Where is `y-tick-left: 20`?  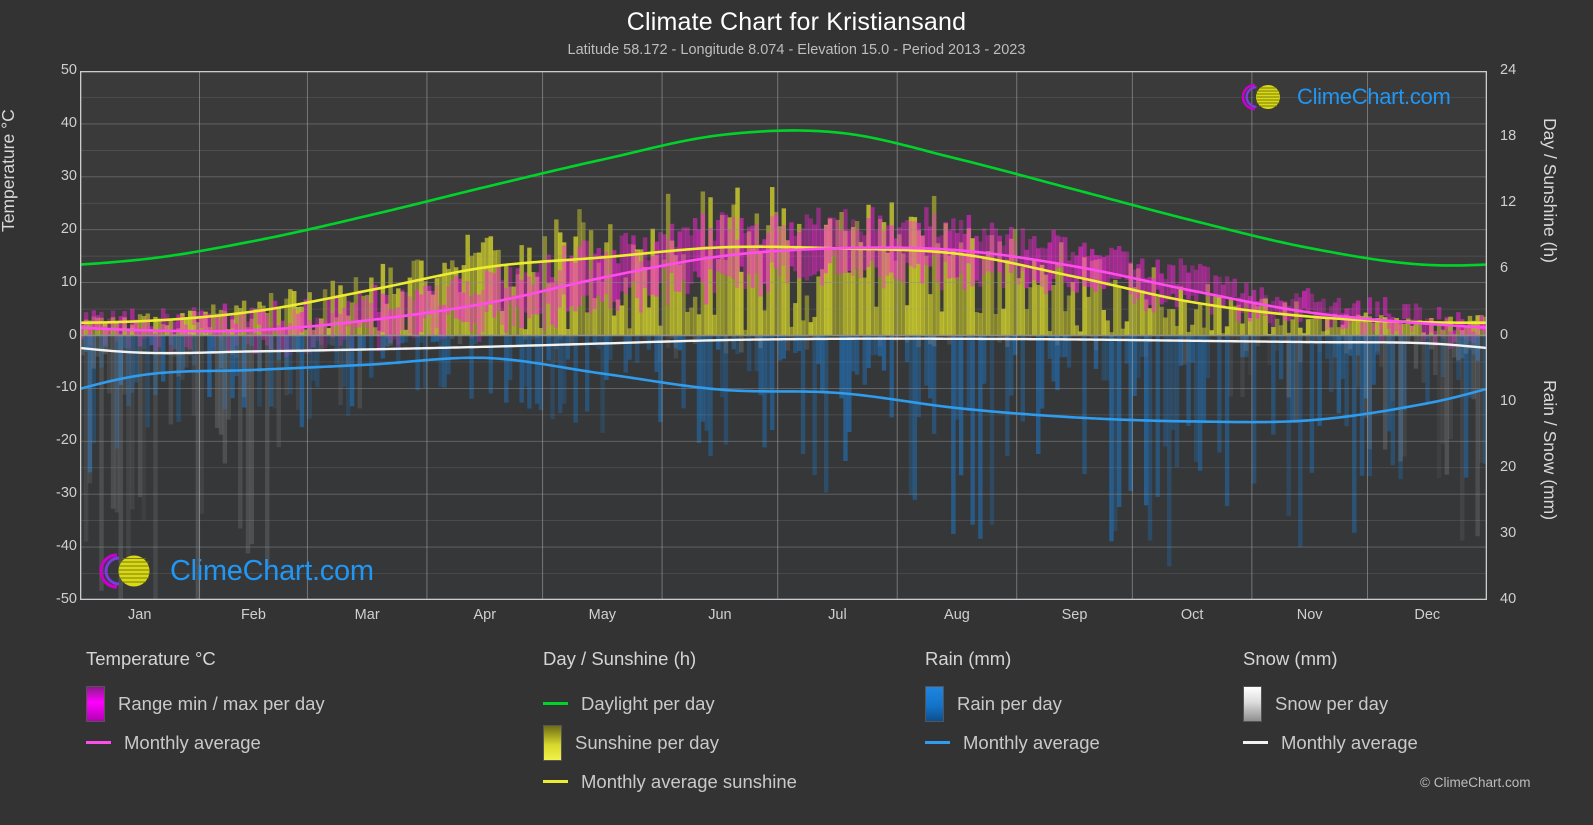
y-tick-left: 20 is located at coordinates (68, 228).